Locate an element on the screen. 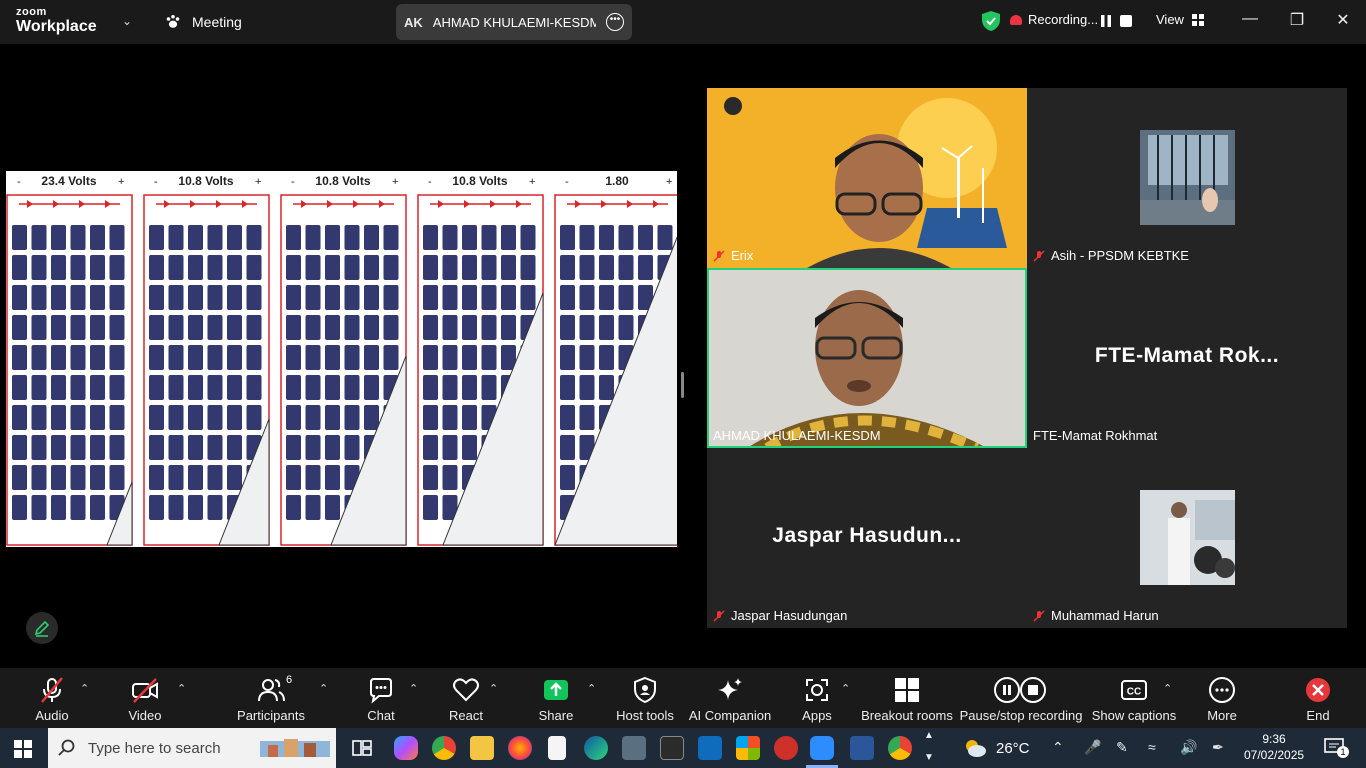 Image resolution: width=1366 pixels, height=768 pixels. participants-button: 6 Participants is located at coordinates (271, 699).